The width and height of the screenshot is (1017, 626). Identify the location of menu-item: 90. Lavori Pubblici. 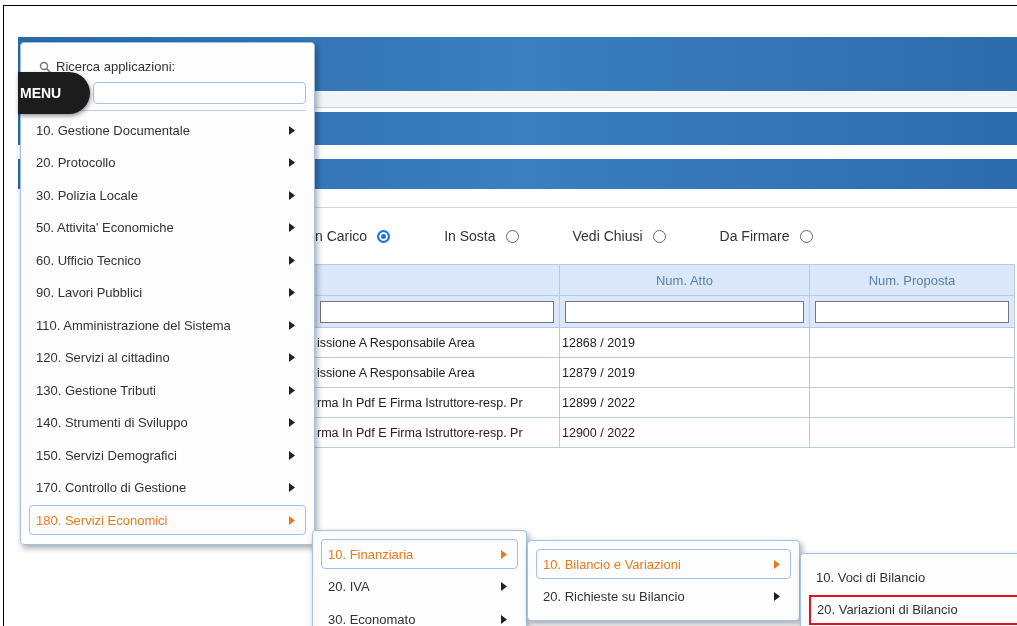
(167, 292).